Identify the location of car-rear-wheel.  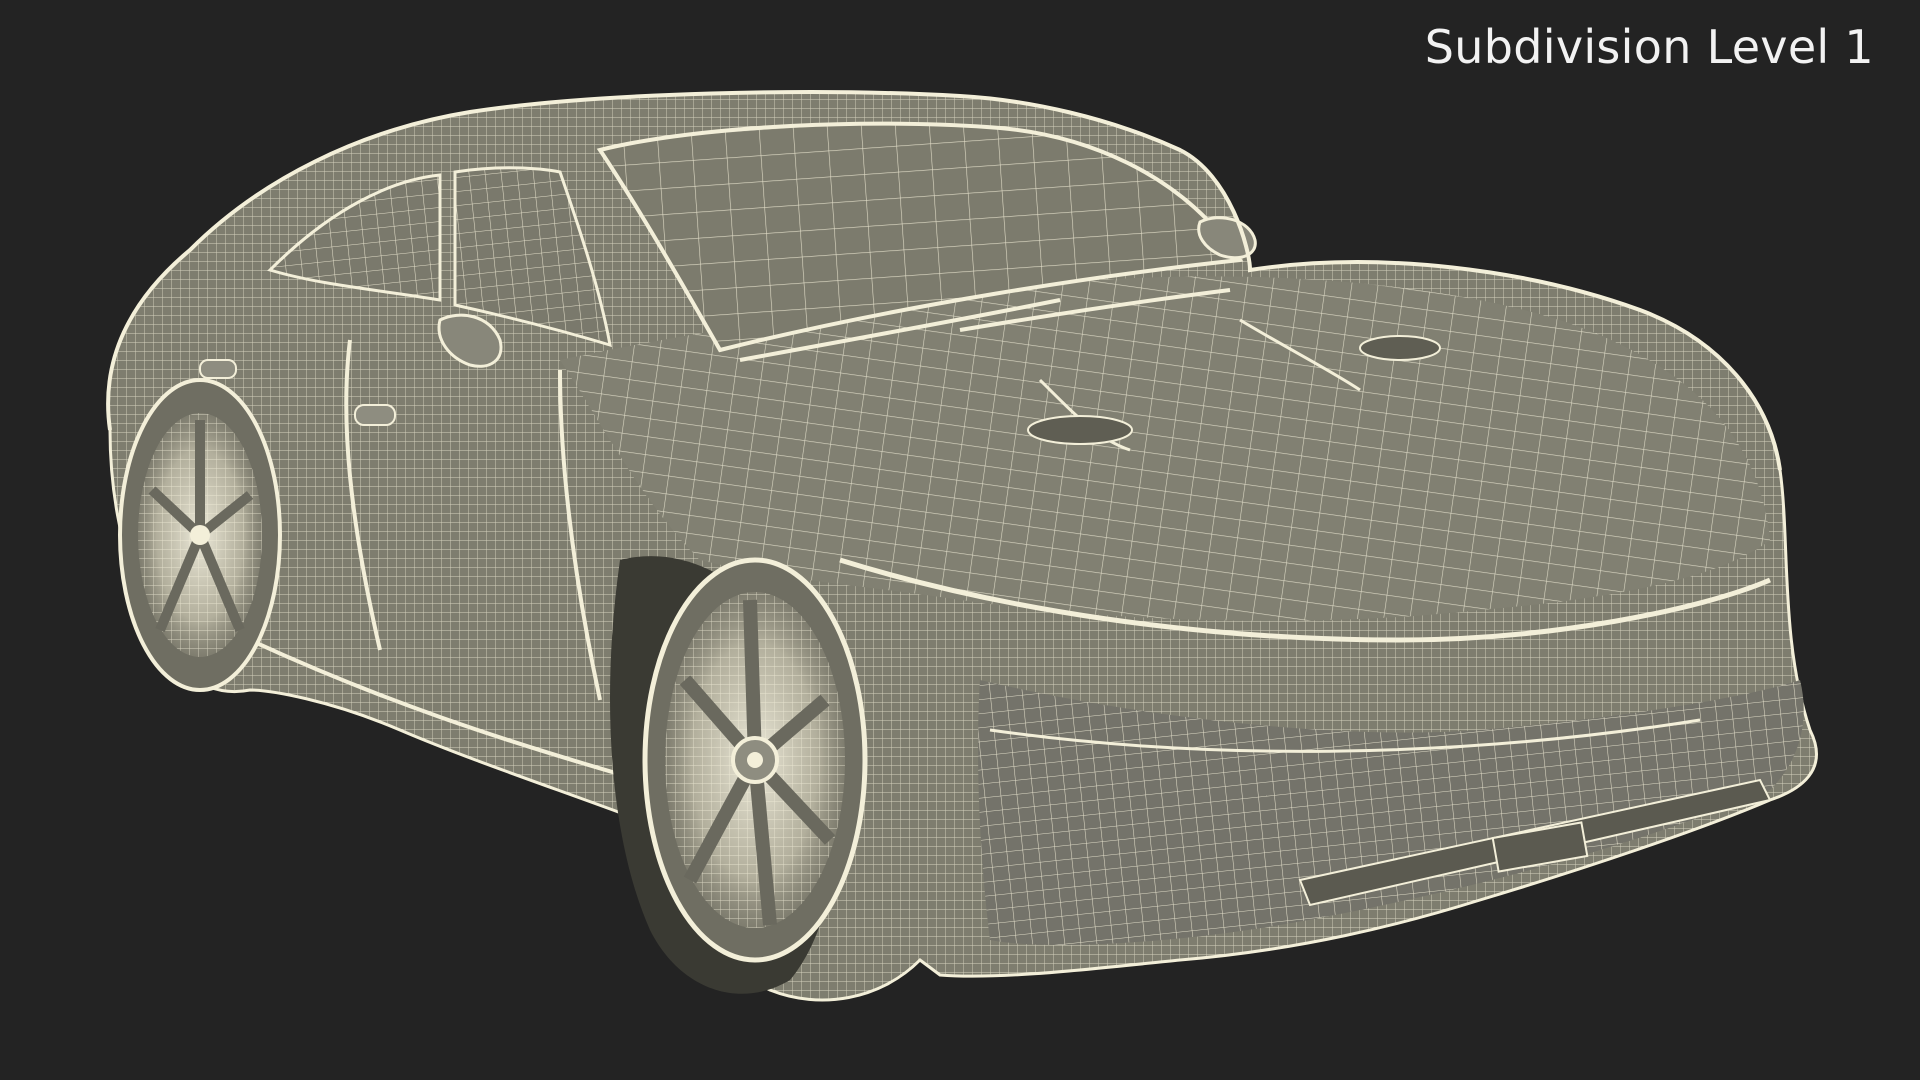
(200, 535).